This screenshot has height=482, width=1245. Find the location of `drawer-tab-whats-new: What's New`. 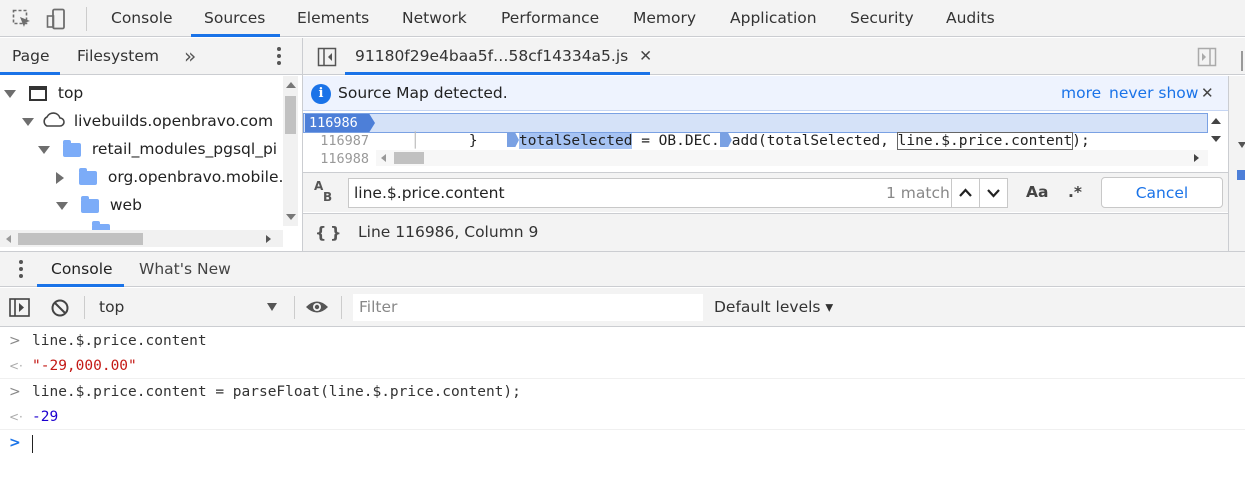

drawer-tab-whats-new: What's New is located at coordinates (185, 269).